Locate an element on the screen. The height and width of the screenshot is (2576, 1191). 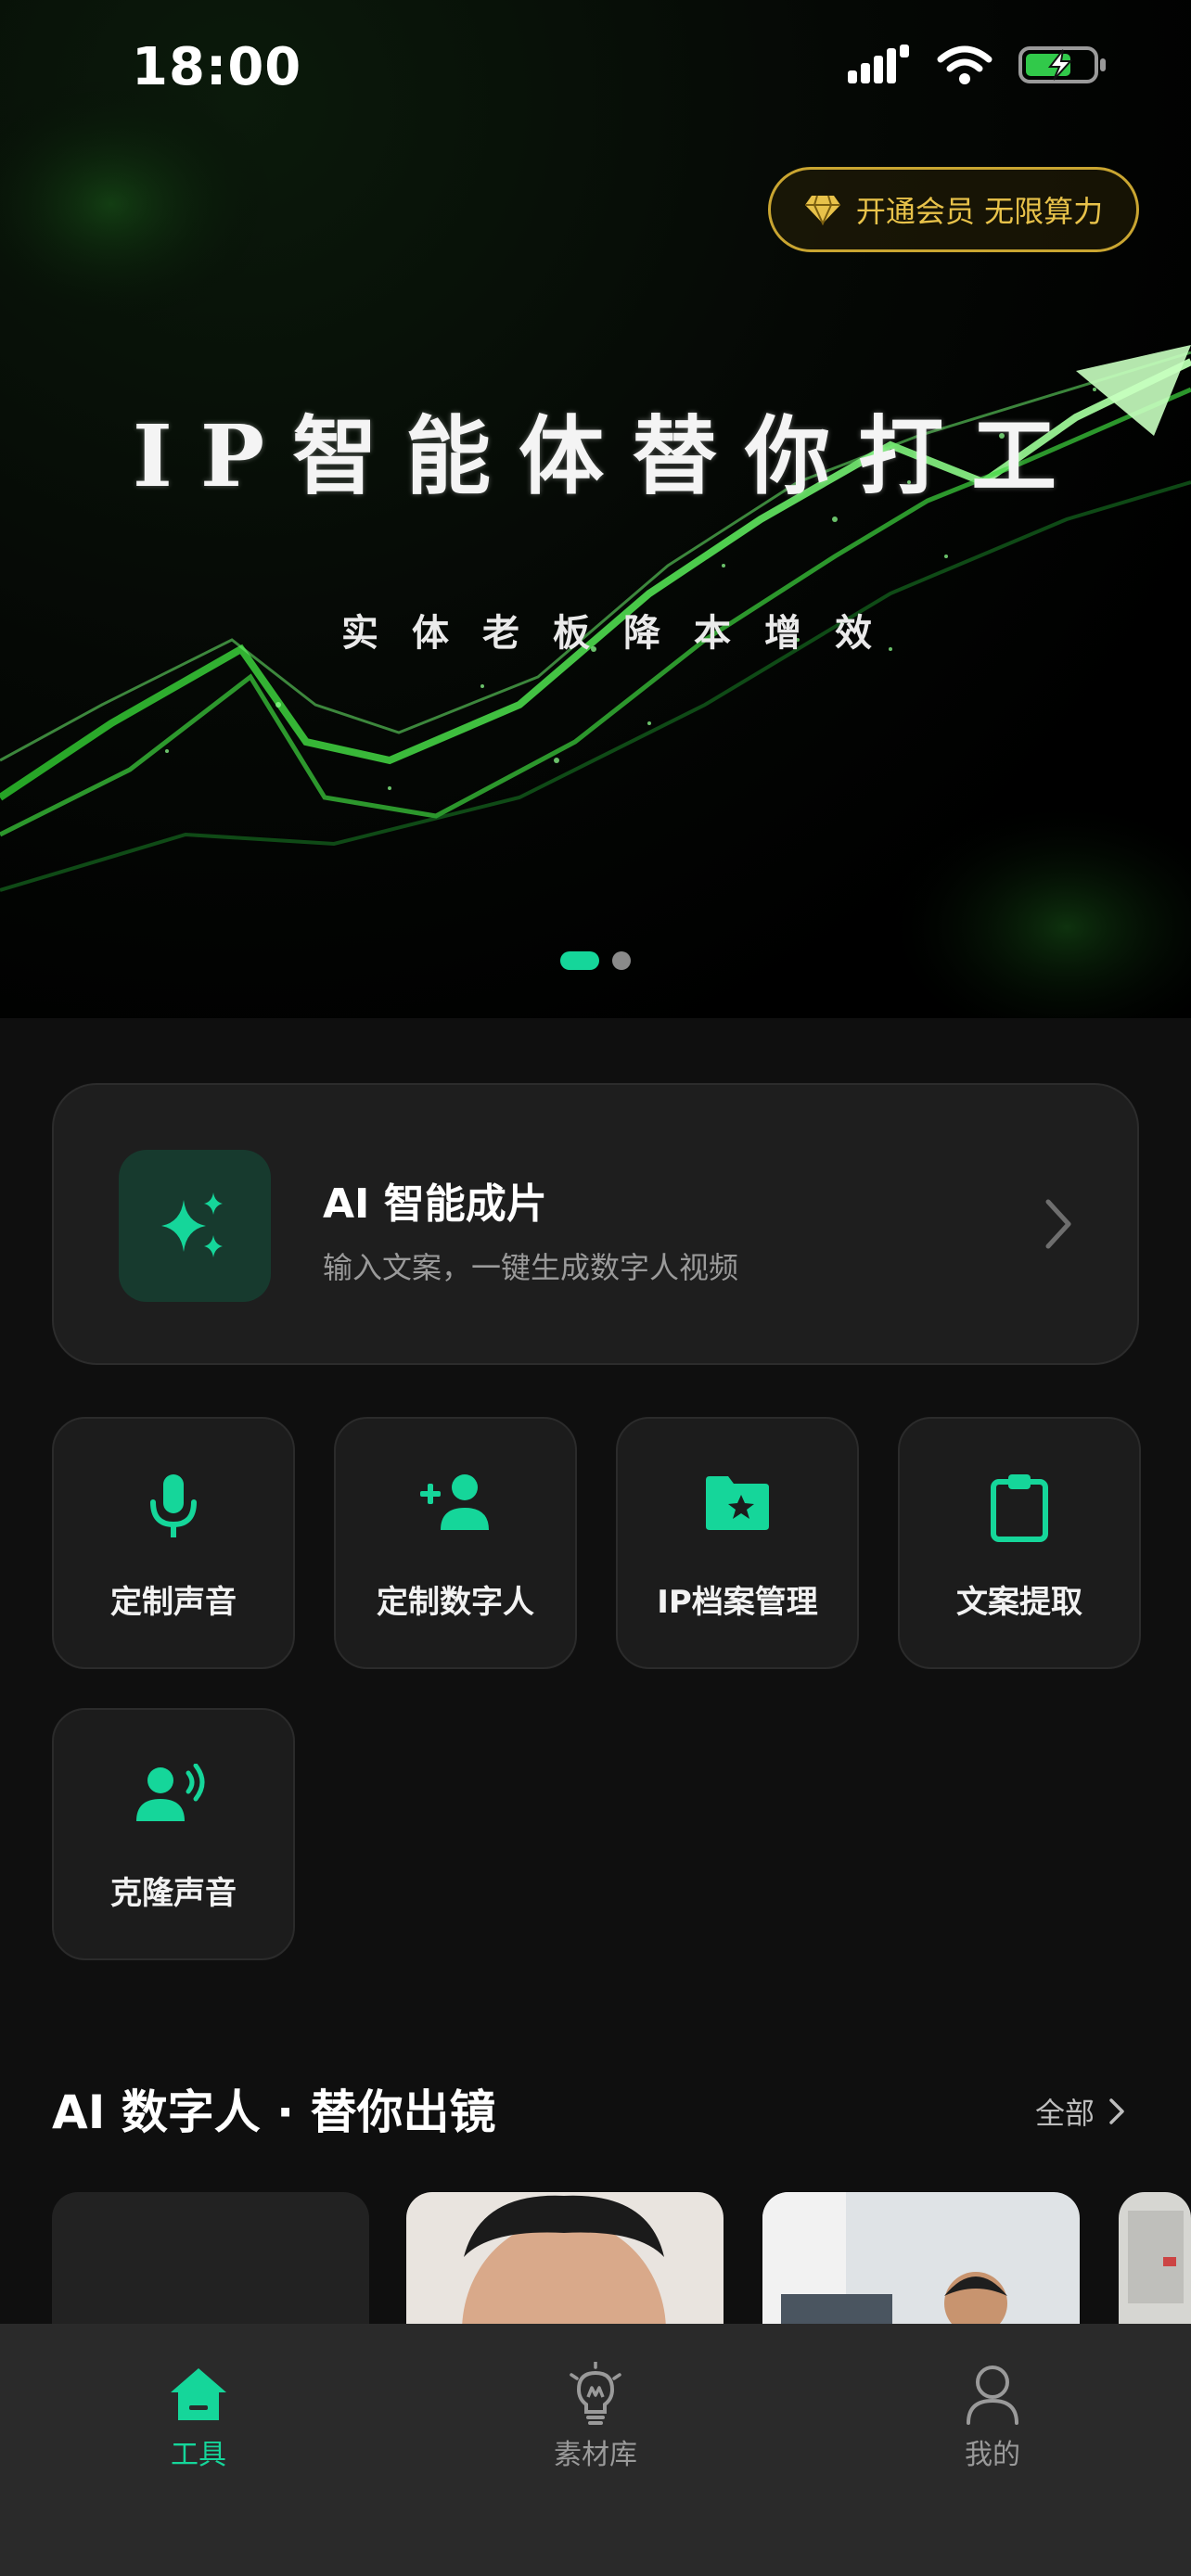
view-all-label: 全部 is located at coordinates (1064, 2113).